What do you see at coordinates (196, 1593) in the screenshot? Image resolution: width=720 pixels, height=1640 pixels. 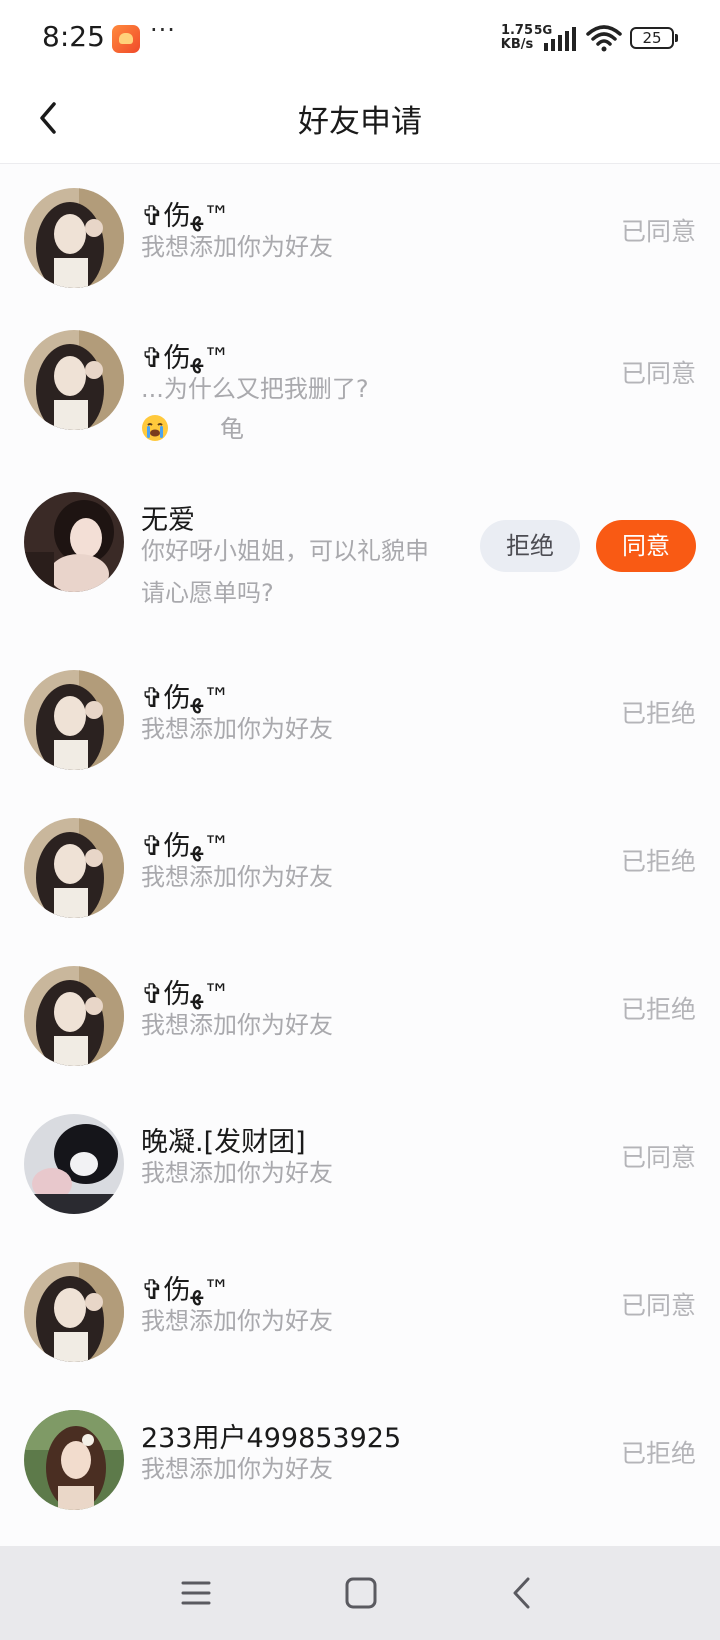 I see `menu-icon` at bounding box center [196, 1593].